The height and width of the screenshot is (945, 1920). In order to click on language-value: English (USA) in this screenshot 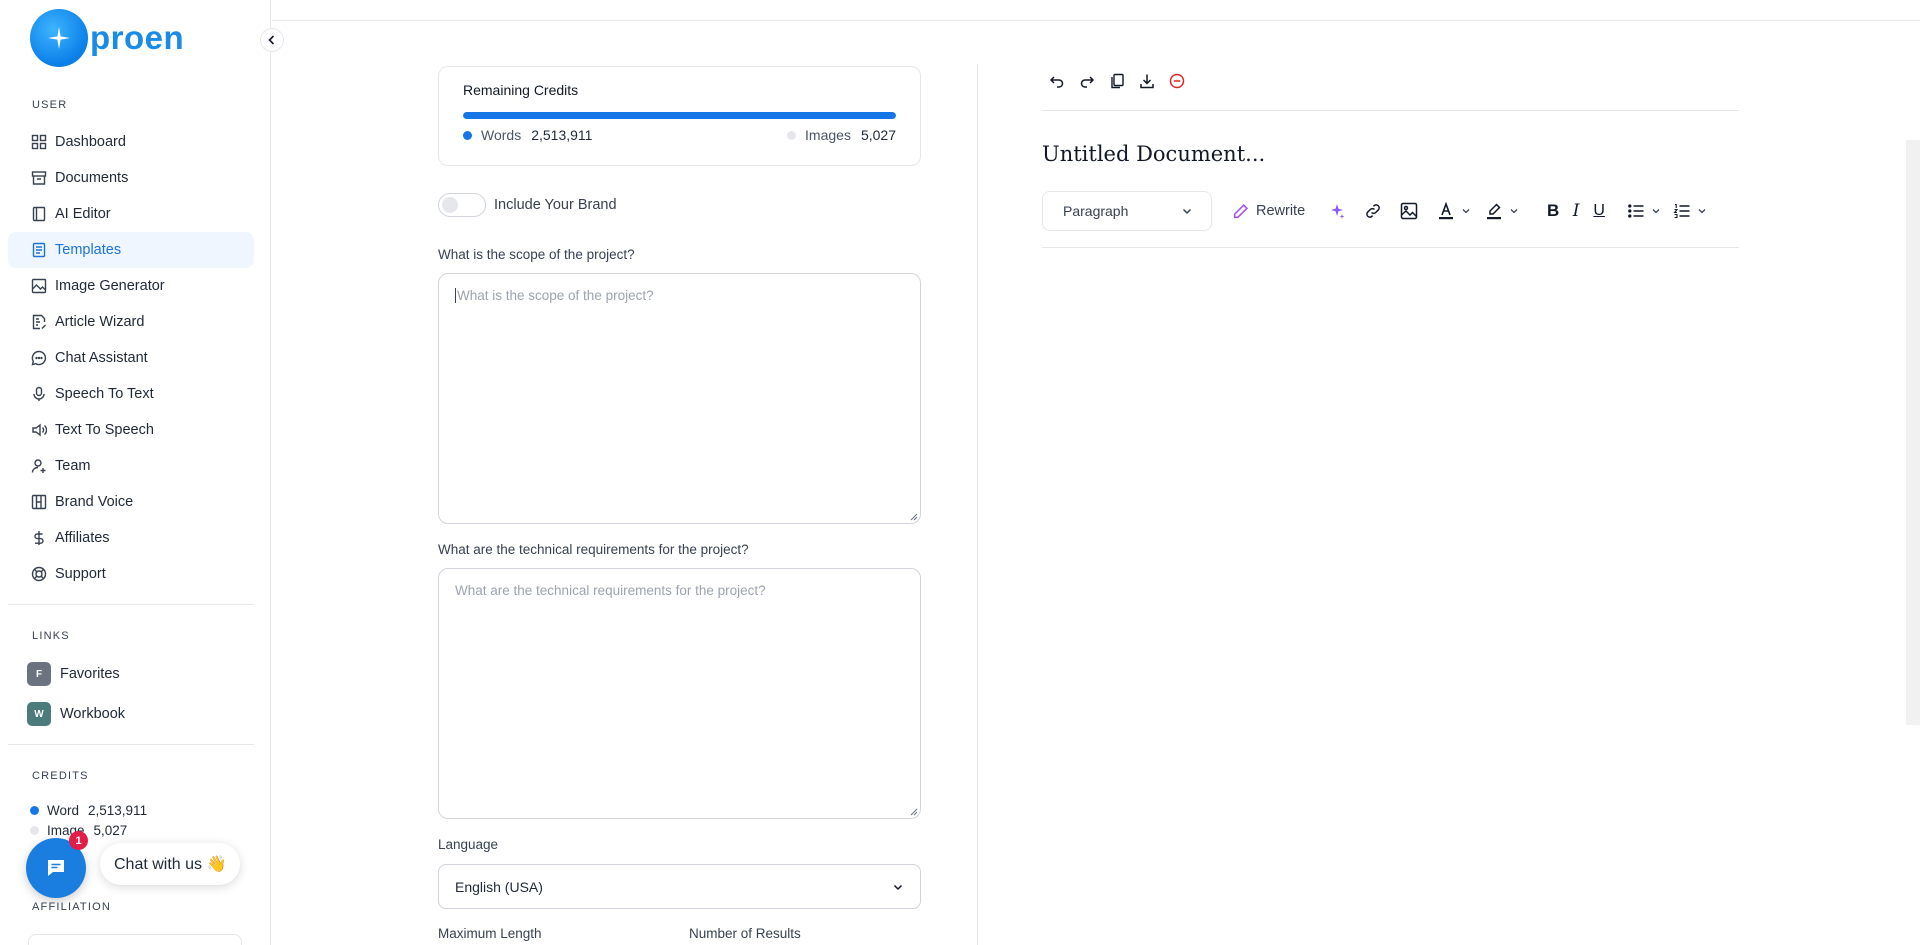, I will do `click(499, 886)`.